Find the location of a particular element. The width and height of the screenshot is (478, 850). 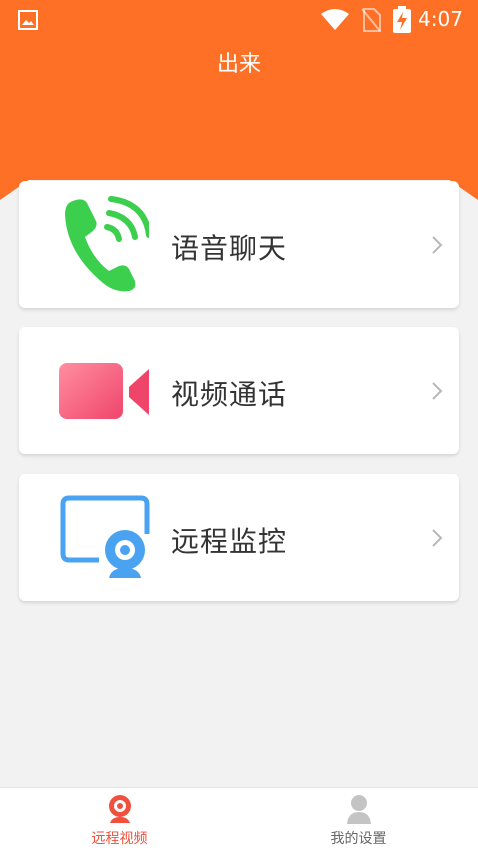

remote-monitor-icon is located at coordinates (105, 536).